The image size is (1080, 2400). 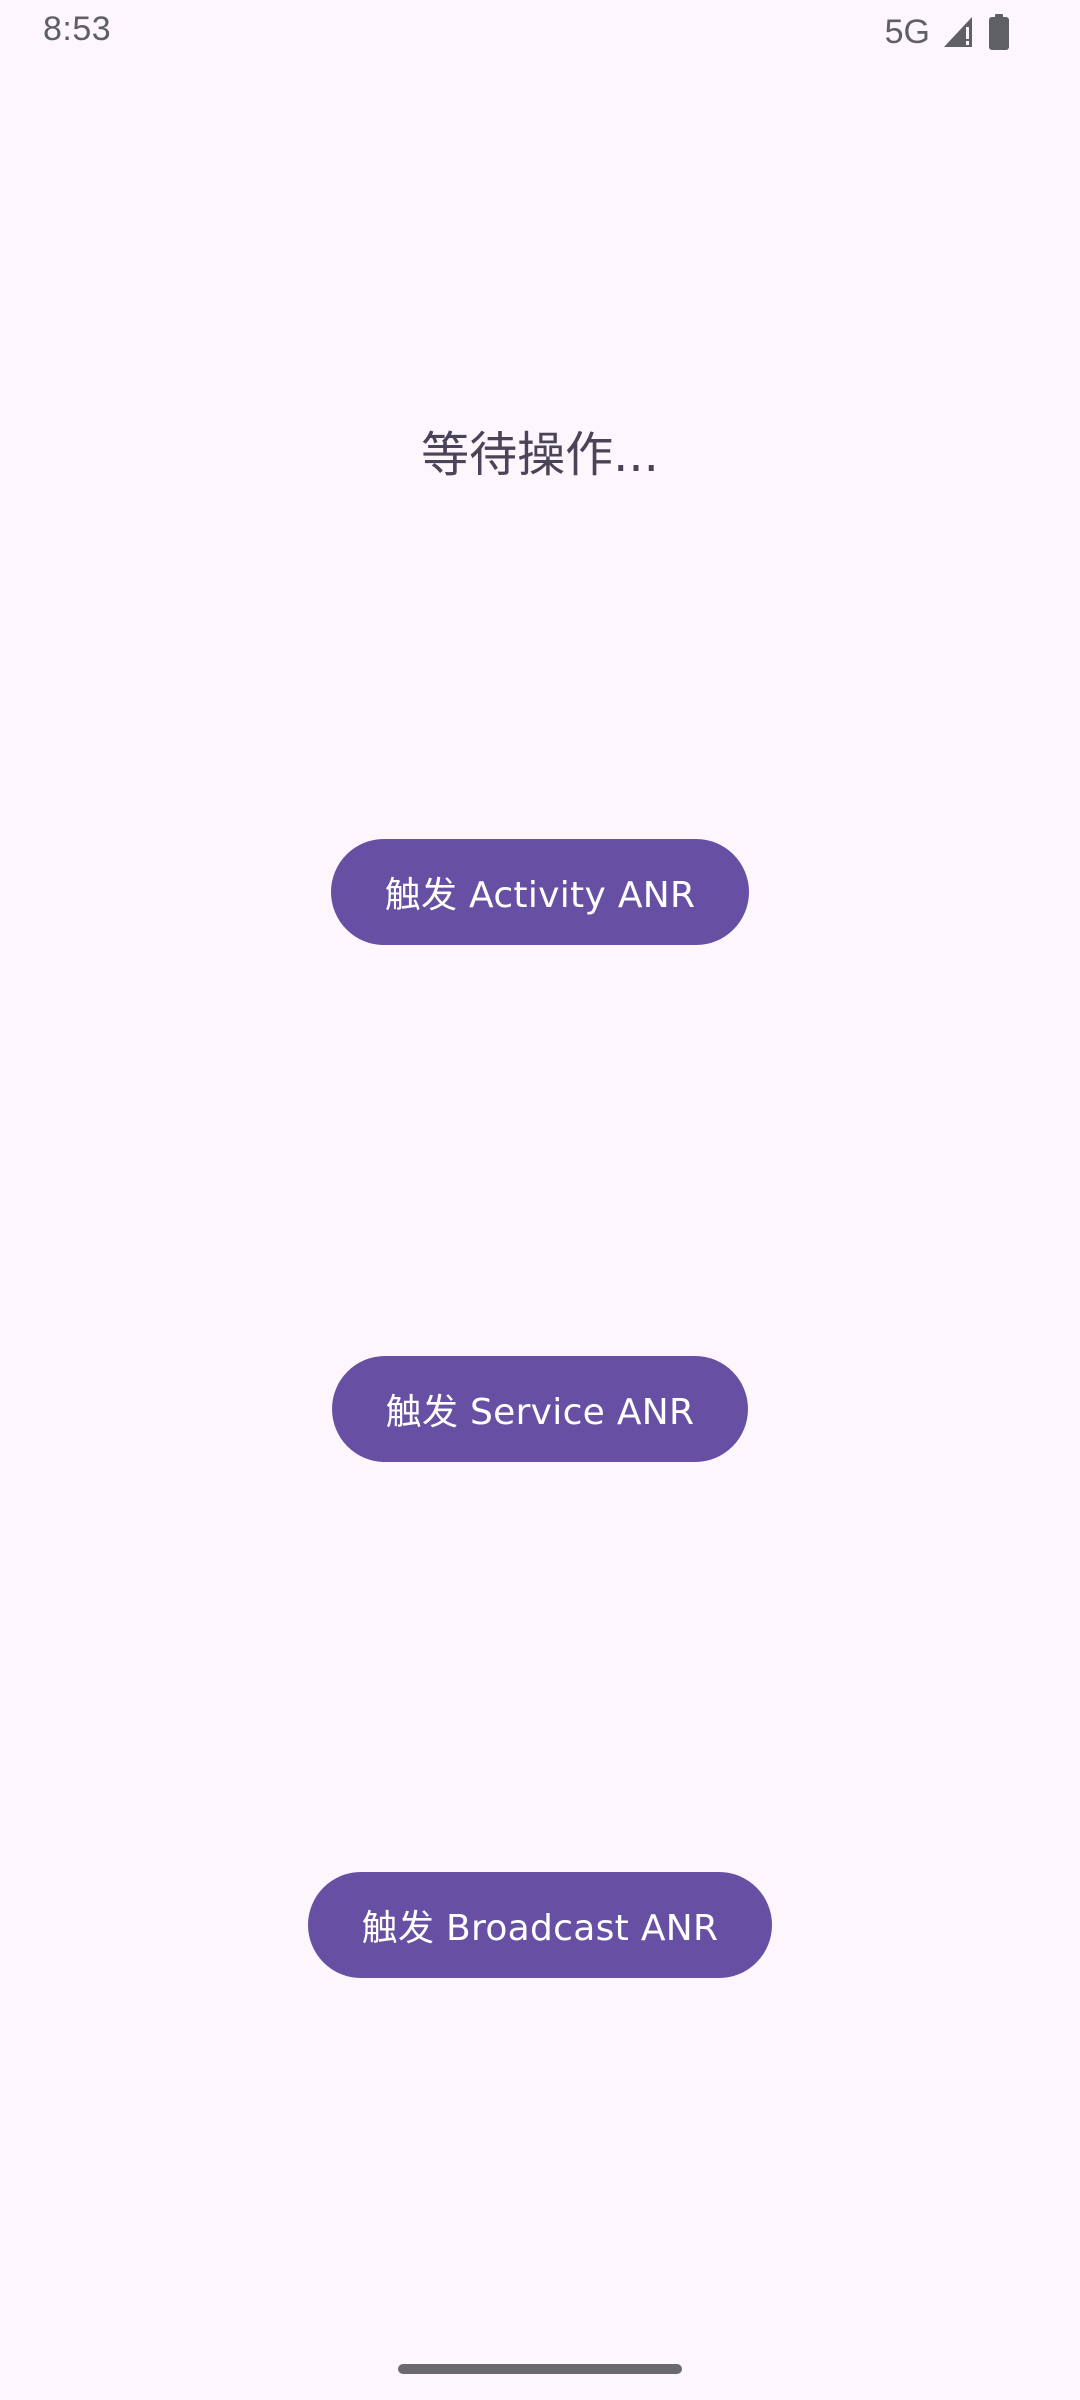 I want to click on status-time: 8:53, so click(x=77, y=29).